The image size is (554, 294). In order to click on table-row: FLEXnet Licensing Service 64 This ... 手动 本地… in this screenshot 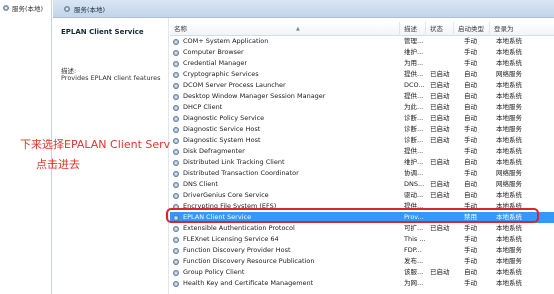, I will do `click(362, 239)`.